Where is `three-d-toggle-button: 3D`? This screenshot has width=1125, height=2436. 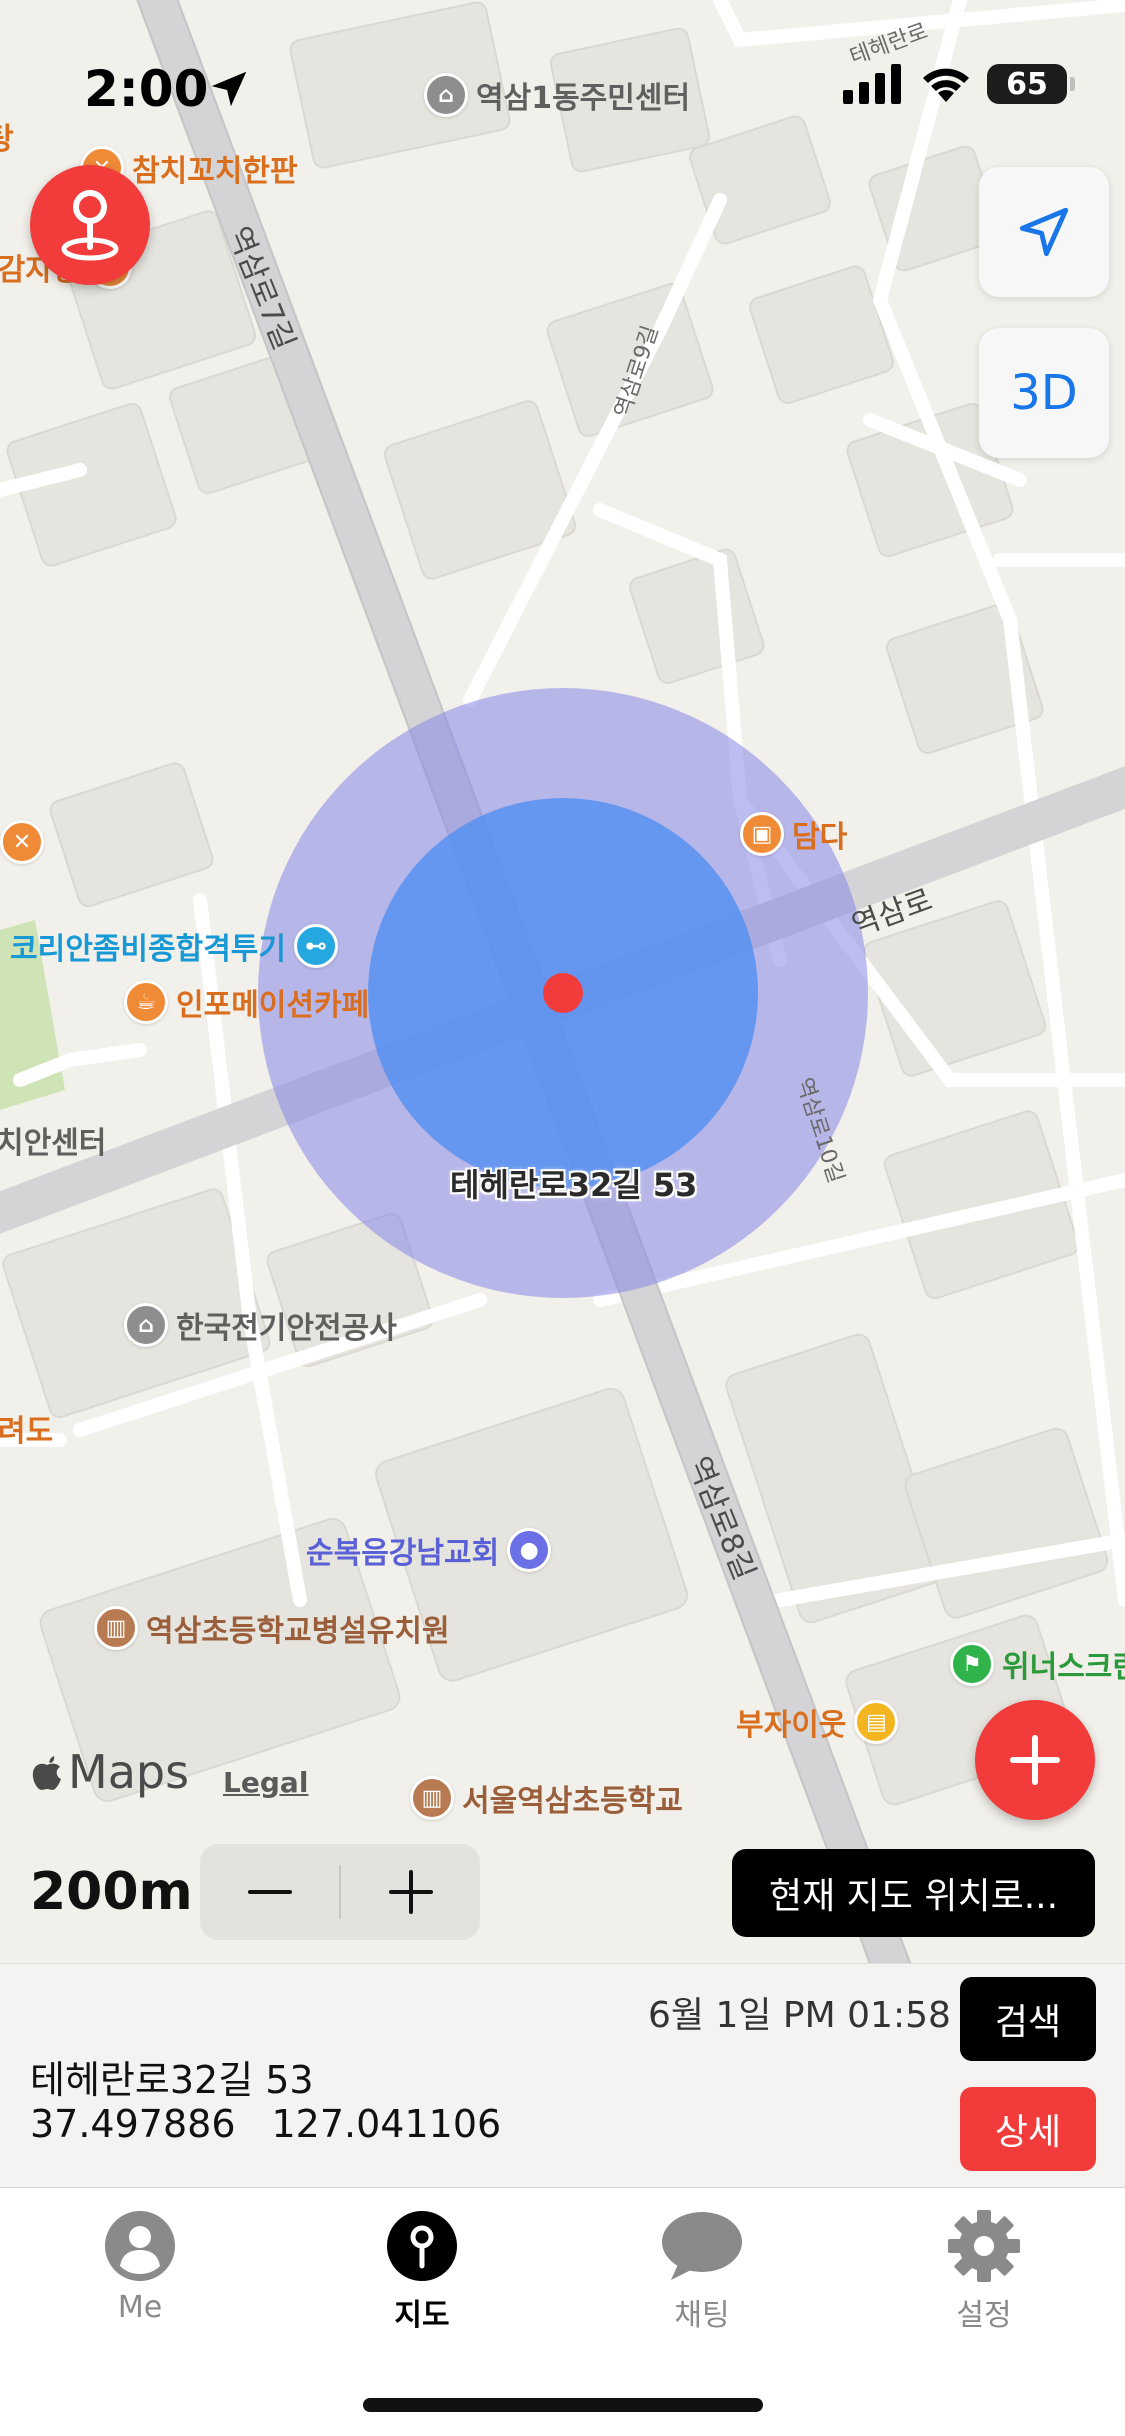
three-d-toggle-button: 3D is located at coordinates (1044, 393).